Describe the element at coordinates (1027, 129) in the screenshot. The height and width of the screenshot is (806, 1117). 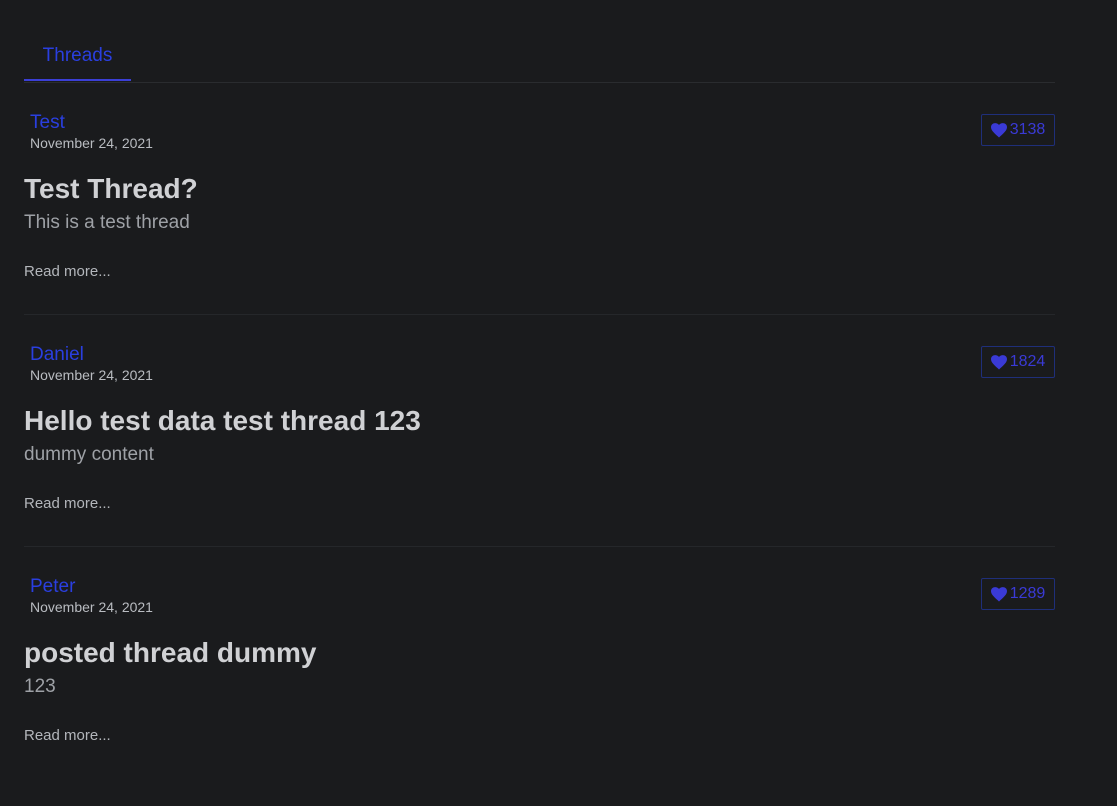
I see `like-count: 3138` at that location.